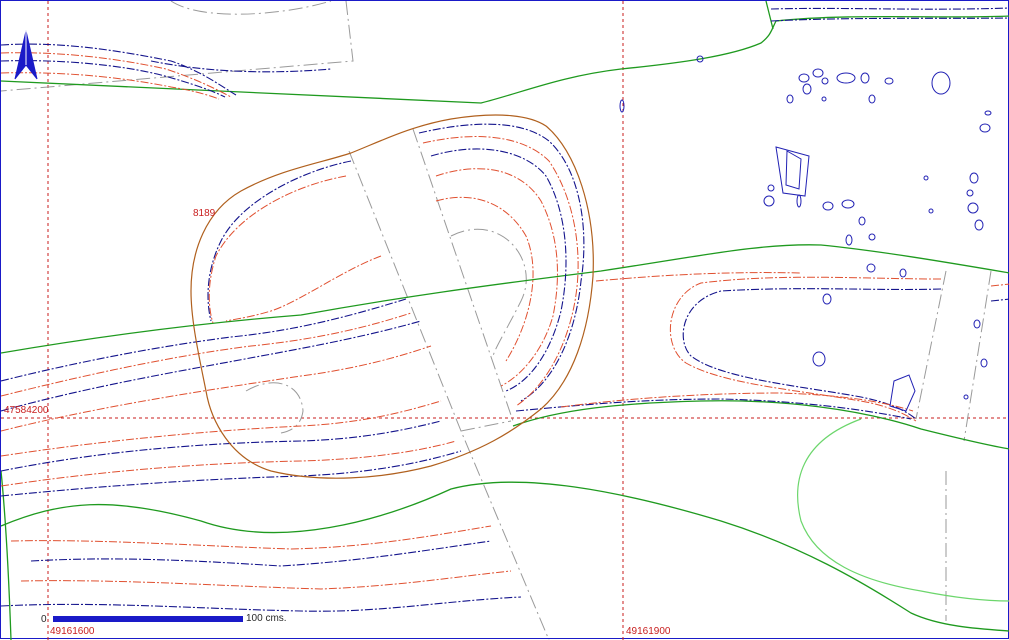 This screenshot has width=1009, height=640. Describe the element at coordinates (177, 46) in the screenshot. I see `cut-boundary-top` at that location.